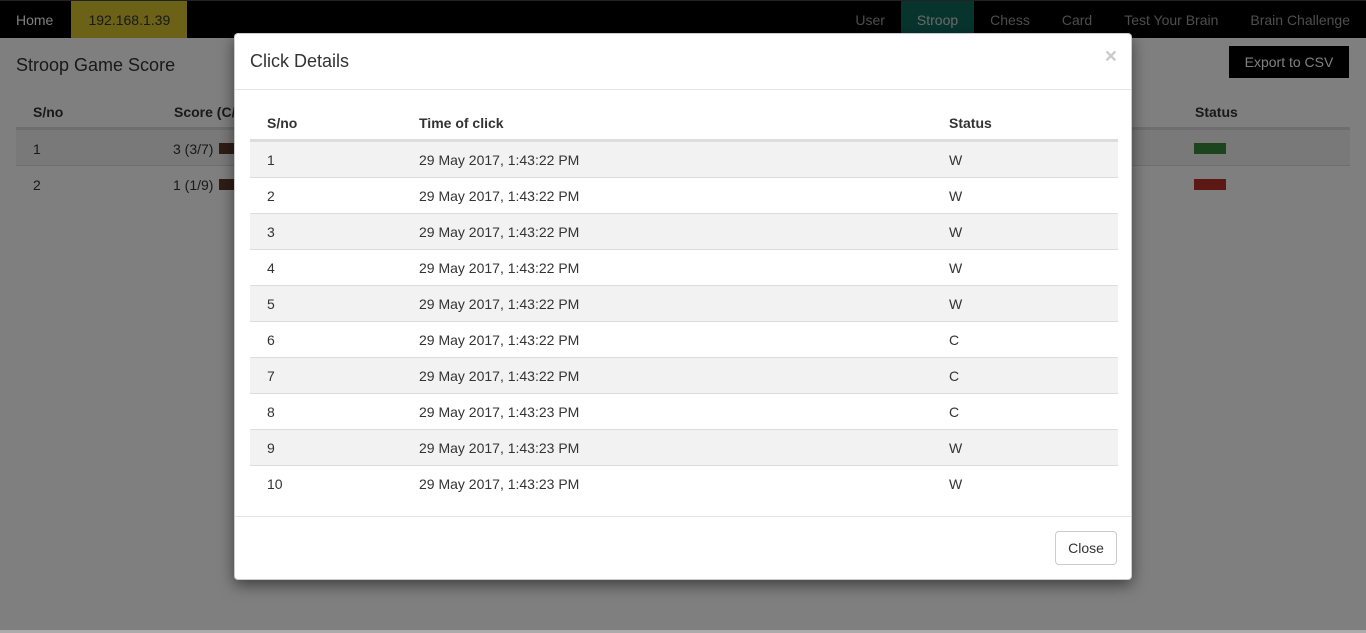  What do you see at coordinates (271, 232) in the screenshot?
I see `row-sno: 3` at bounding box center [271, 232].